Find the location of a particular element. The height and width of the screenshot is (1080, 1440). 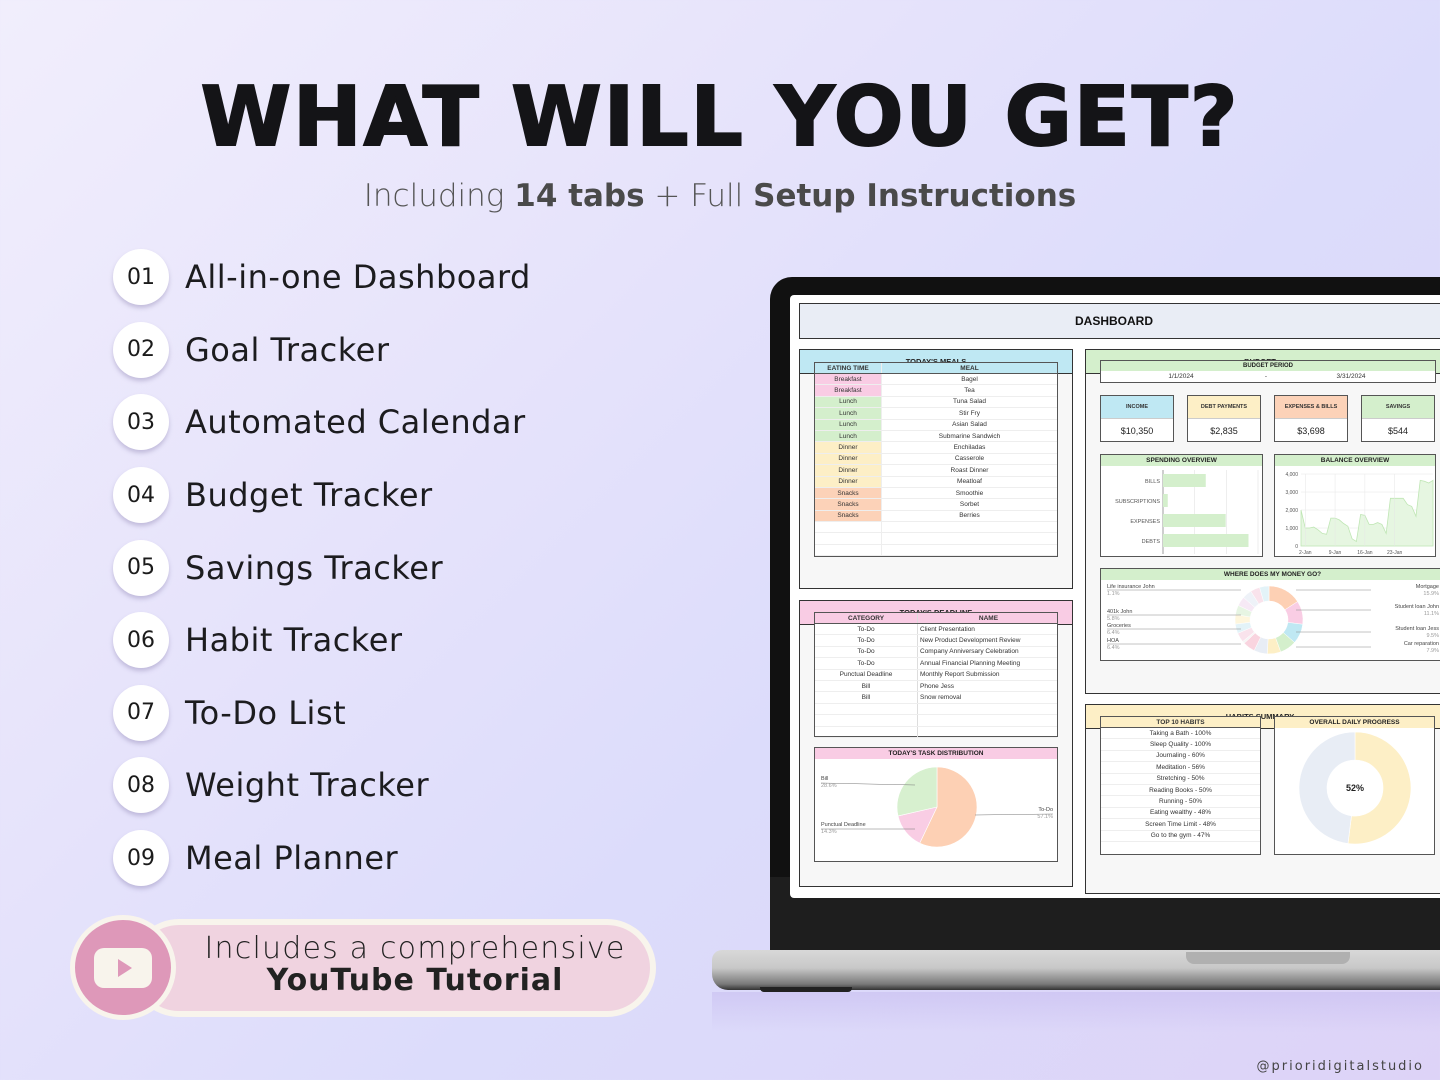

meal-row: Snacks Smoothie is located at coordinates (936, 493).